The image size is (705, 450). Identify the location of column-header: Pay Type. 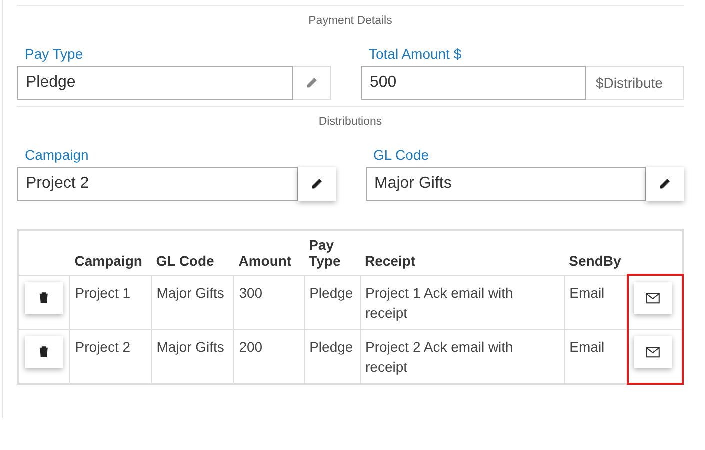
(332, 253).